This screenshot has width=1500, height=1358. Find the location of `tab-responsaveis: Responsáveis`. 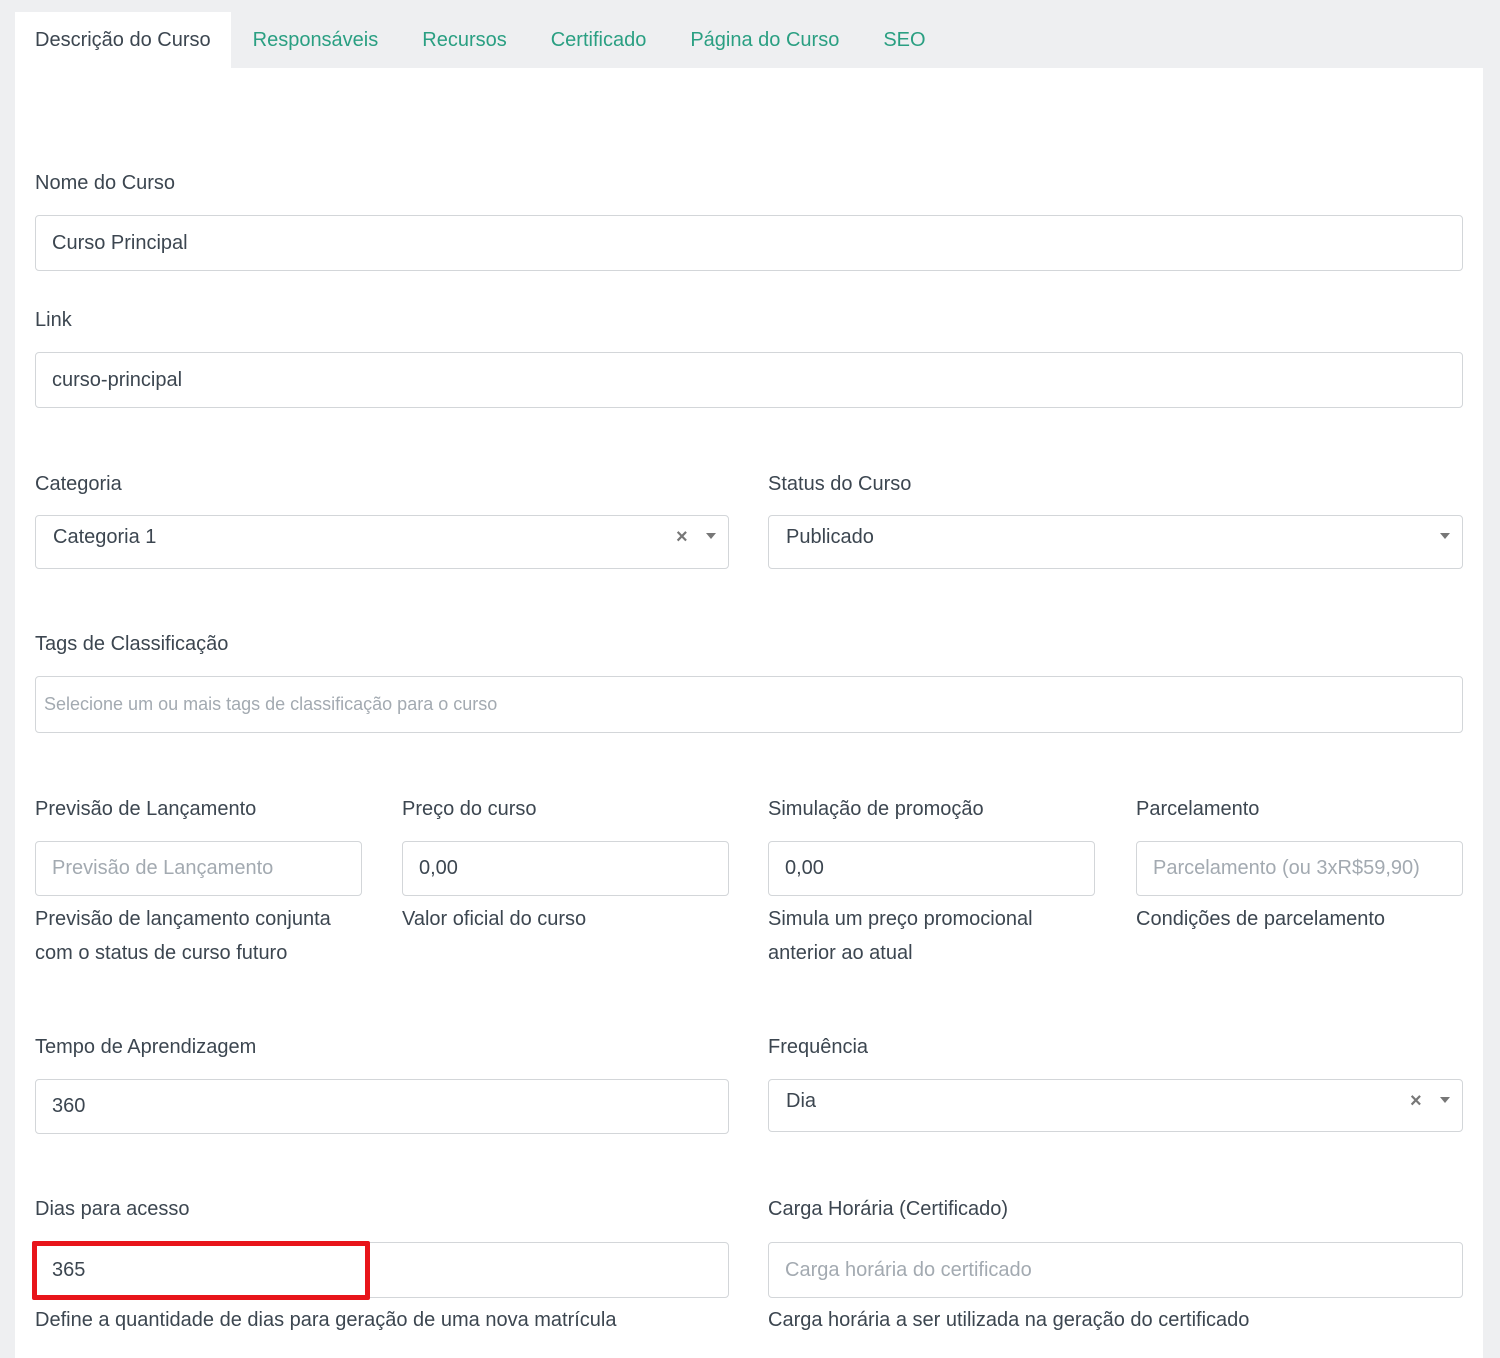

tab-responsaveis: Responsáveis is located at coordinates (316, 40).